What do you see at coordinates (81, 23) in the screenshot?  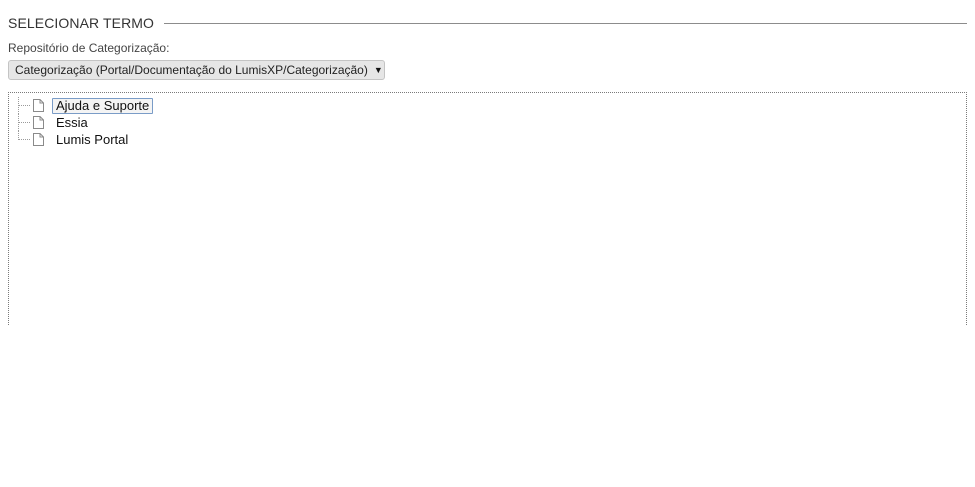 I see `section-title: SELECIONAR TERMO` at bounding box center [81, 23].